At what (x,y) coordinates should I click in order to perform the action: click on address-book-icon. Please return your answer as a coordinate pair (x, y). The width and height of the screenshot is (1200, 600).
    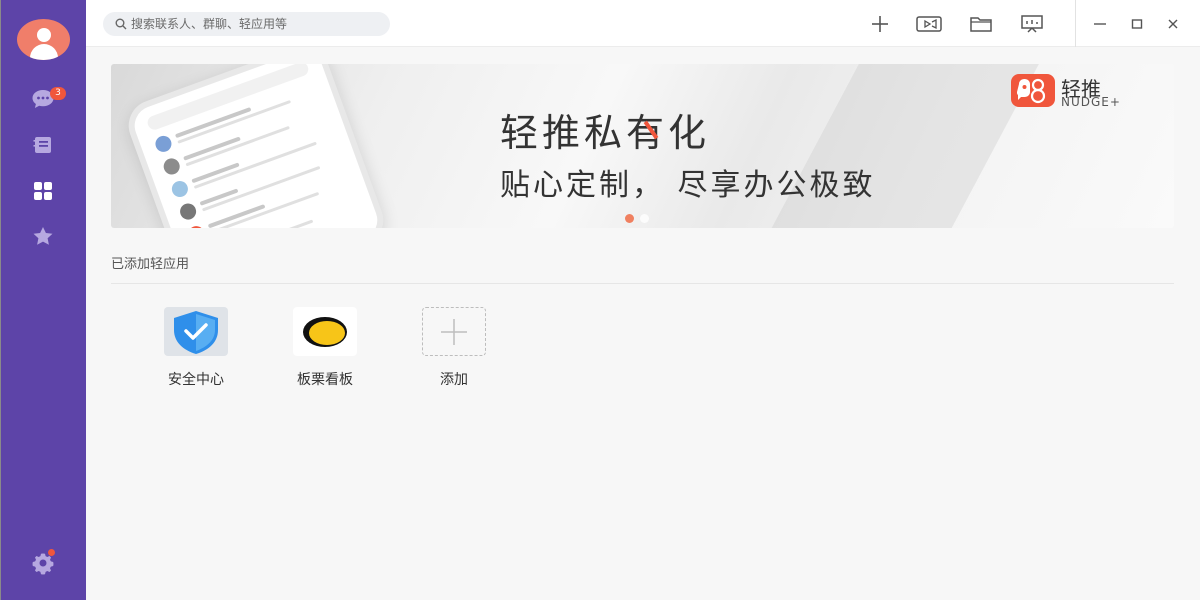
    Looking at the image, I should click on (42, 145).